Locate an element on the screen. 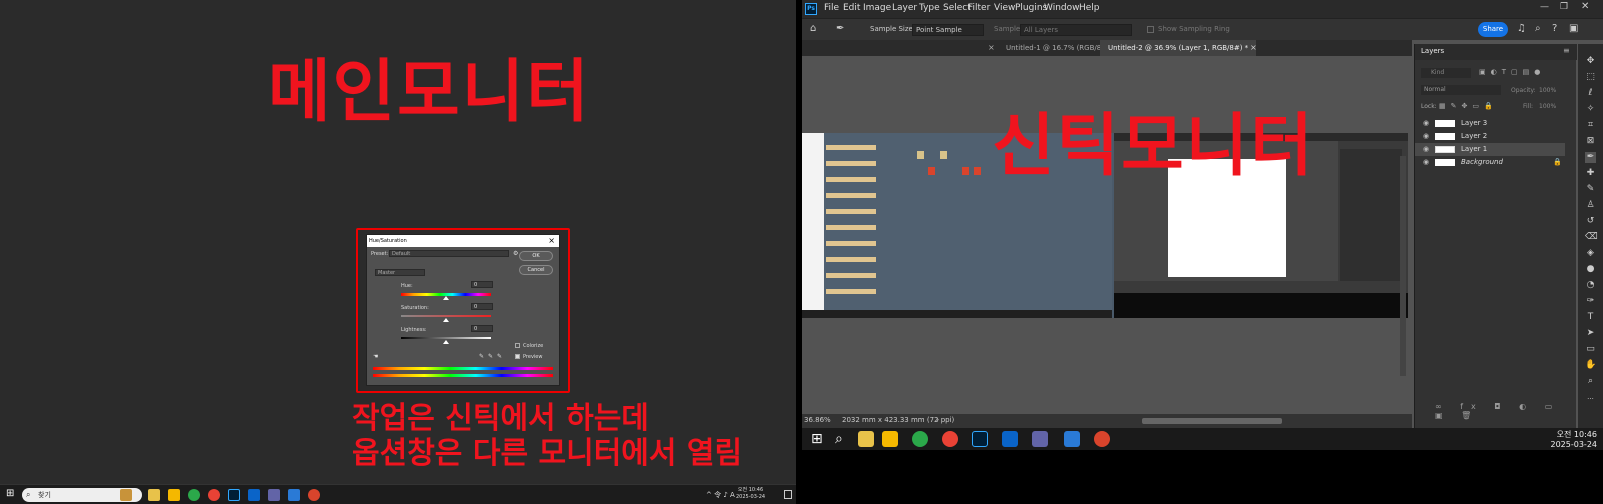  ok-button: OK is located at coordinates (536, 256).